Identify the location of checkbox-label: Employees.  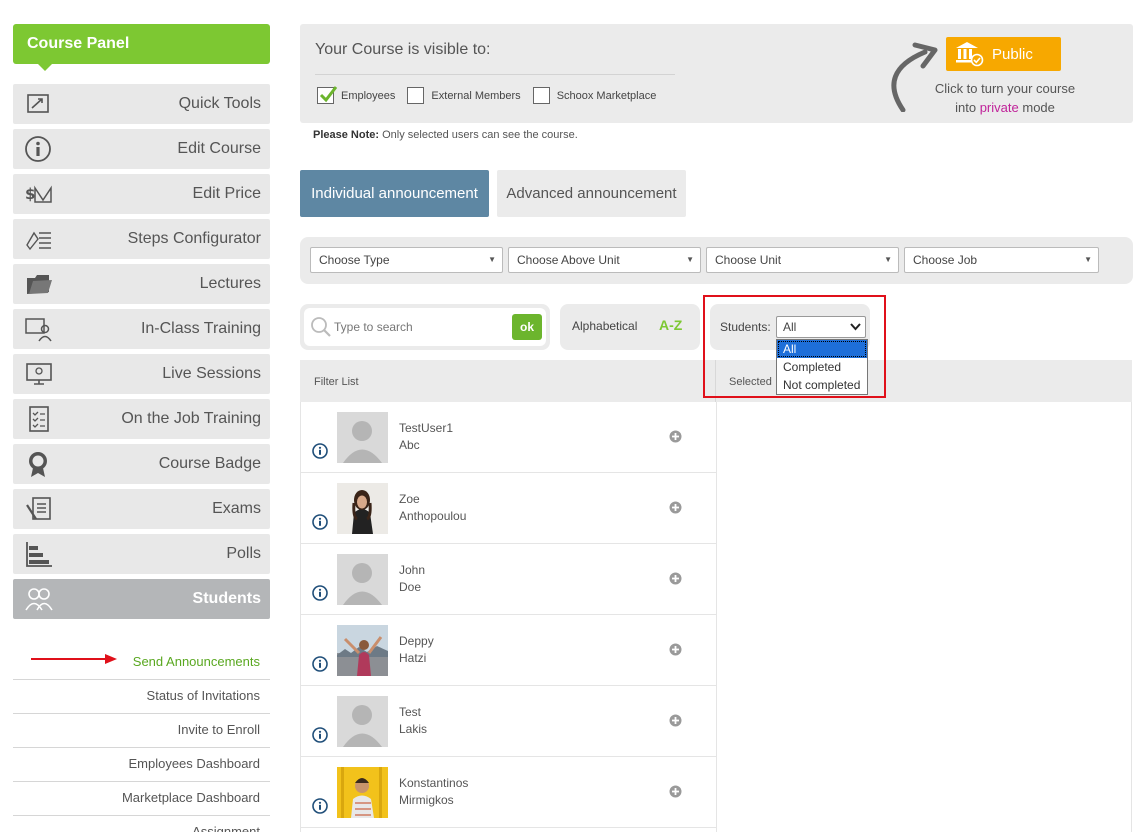
(368, 95).